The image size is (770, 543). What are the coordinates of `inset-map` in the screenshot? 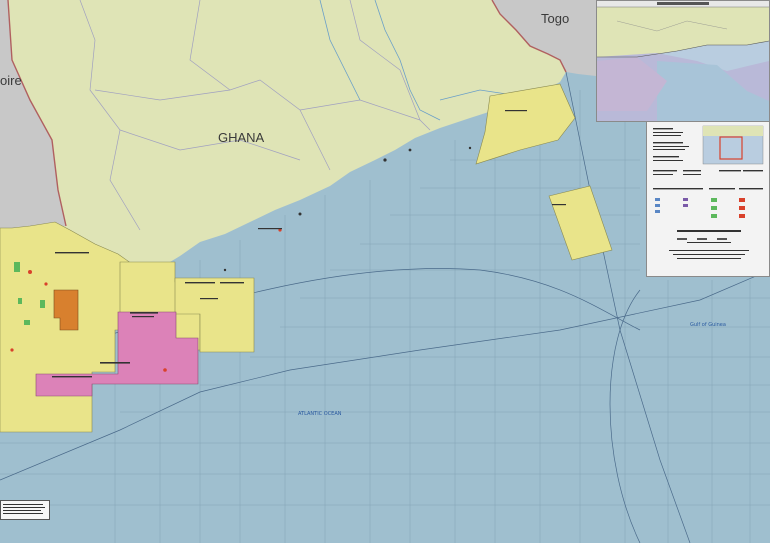 It's located at (683, 61).